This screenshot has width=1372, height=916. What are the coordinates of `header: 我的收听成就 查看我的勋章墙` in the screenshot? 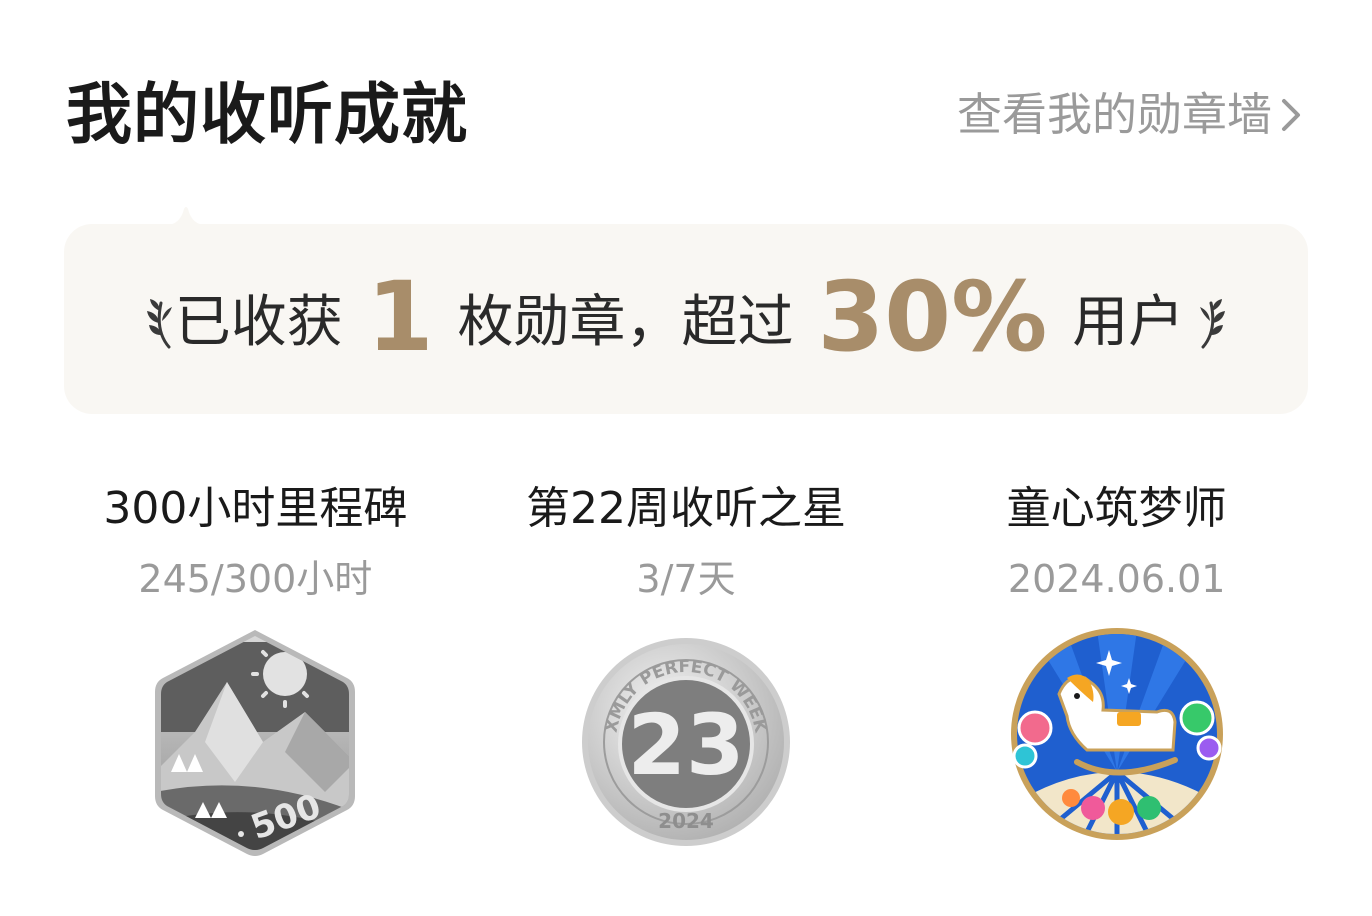 It's located at (687, 115).